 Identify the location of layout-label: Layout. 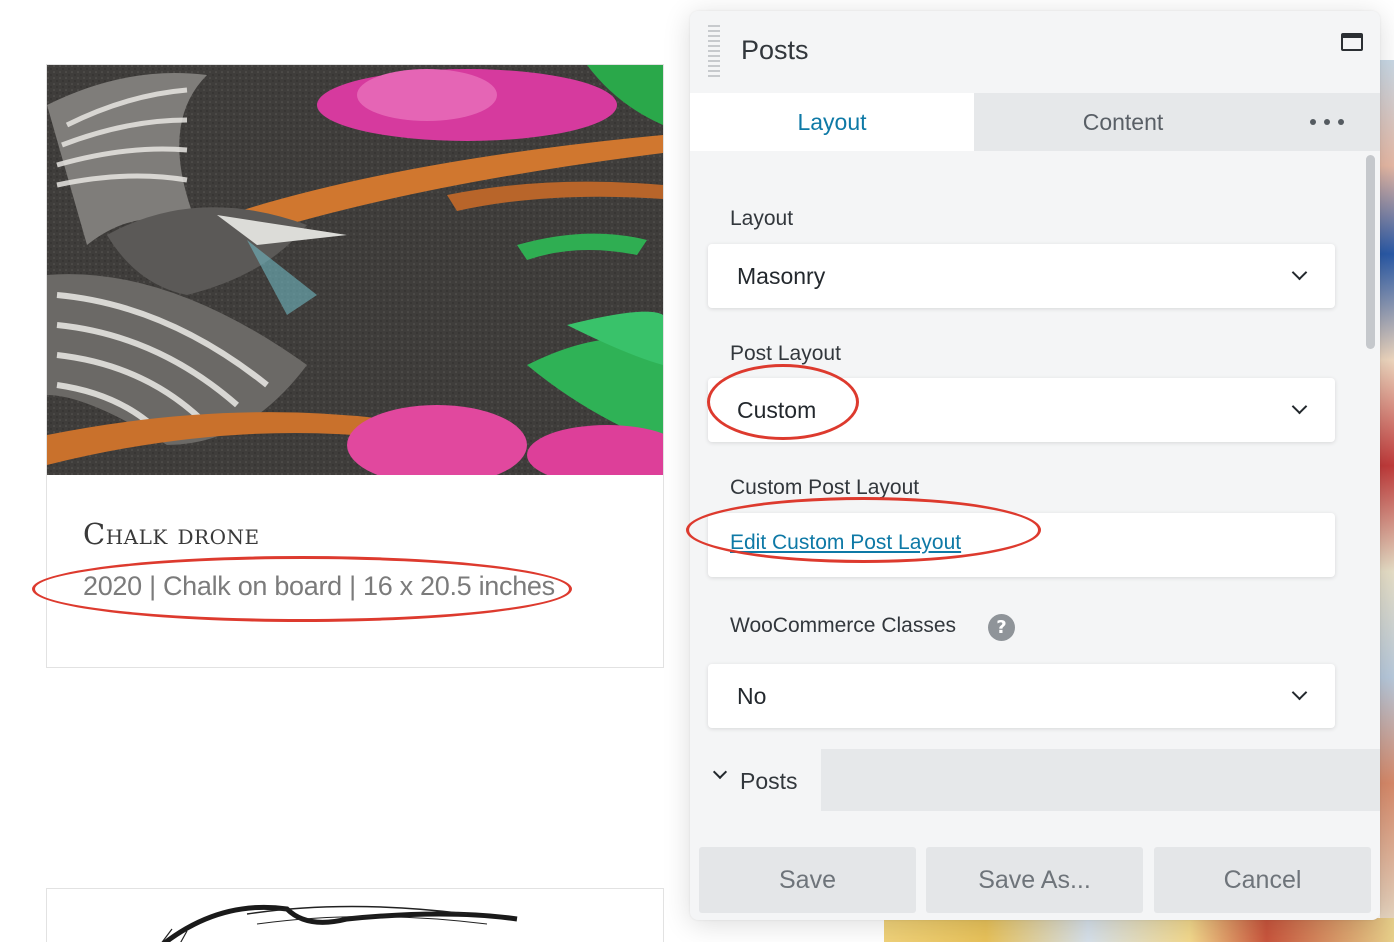
(762, 218).